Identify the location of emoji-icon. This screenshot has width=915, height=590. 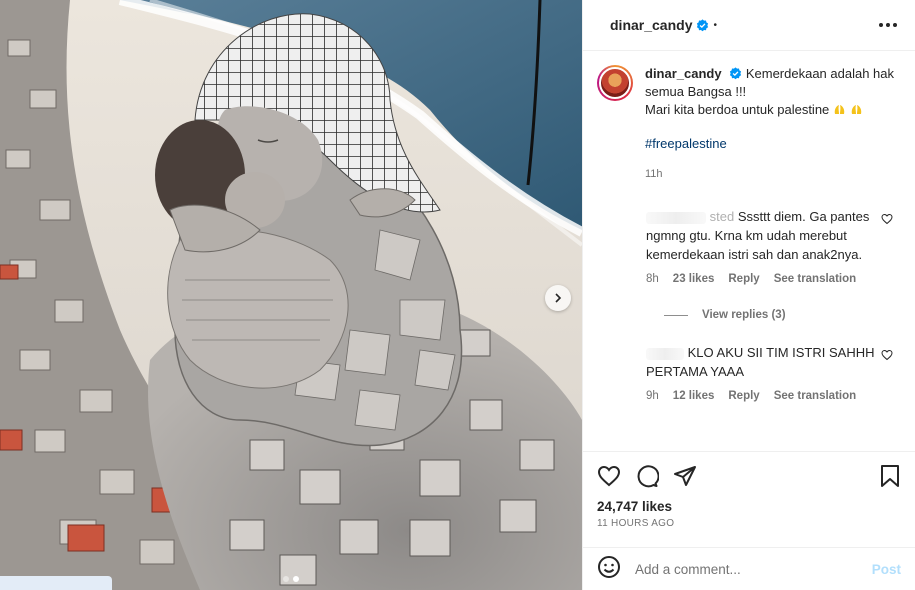
(609, 569).